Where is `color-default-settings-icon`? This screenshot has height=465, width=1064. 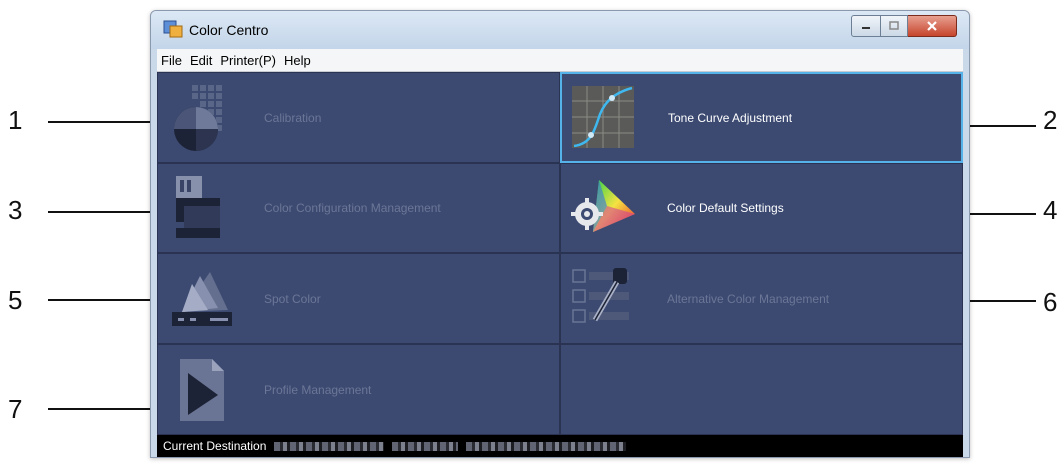 color-default-settings-icon is located at coordinates (603, 206).